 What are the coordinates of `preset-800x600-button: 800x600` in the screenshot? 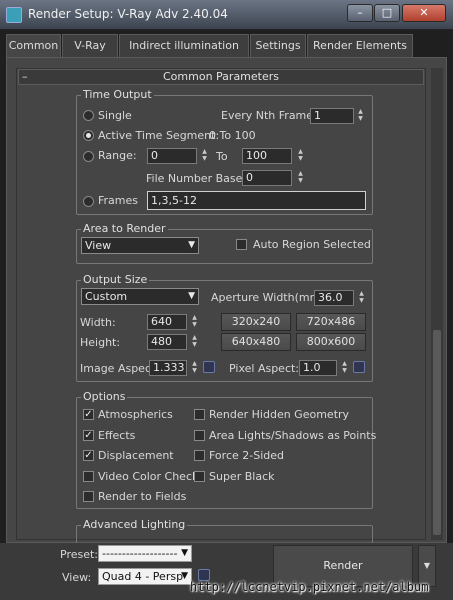 It's located at (331, 342).